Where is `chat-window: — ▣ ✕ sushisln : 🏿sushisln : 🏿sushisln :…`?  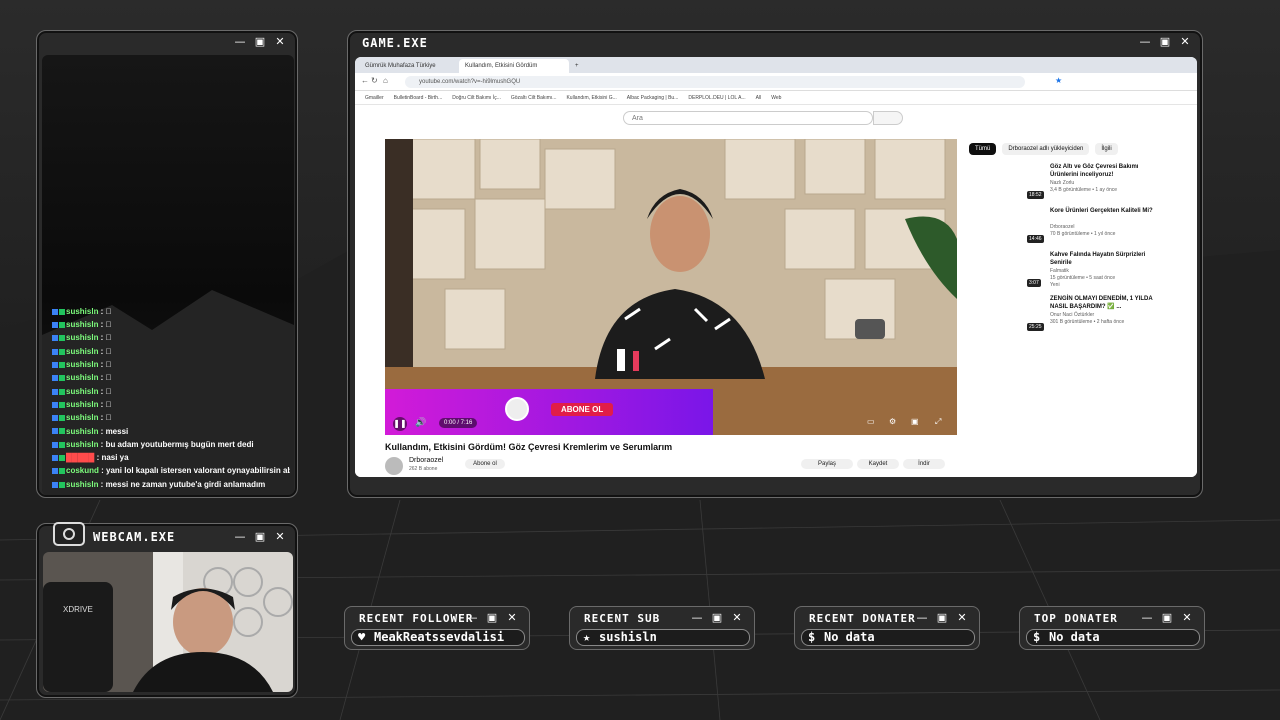 chat-window: — ▣ ✕ sushisln : 🏿sushisln : 🏿sushisln :… is located at coordinates (167, 264).